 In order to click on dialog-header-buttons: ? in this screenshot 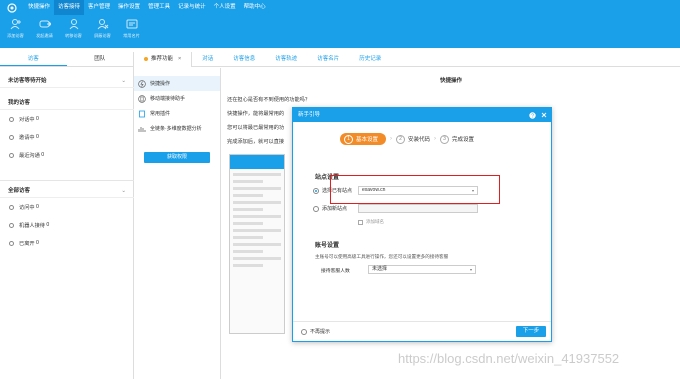, I will do `click(536, 115)`.